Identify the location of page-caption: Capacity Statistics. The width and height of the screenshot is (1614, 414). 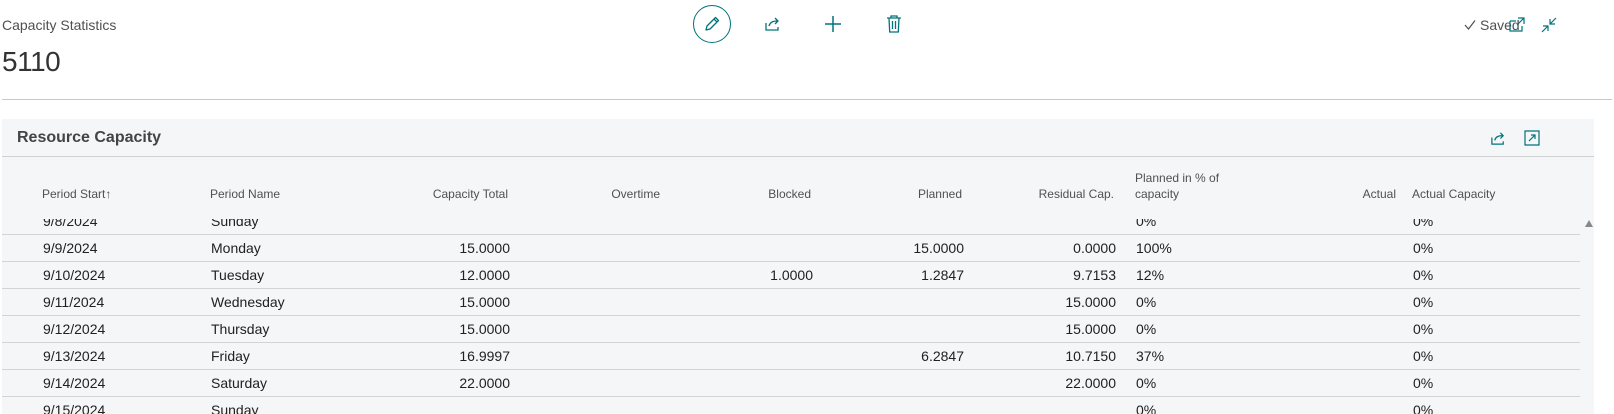
(59, 25).